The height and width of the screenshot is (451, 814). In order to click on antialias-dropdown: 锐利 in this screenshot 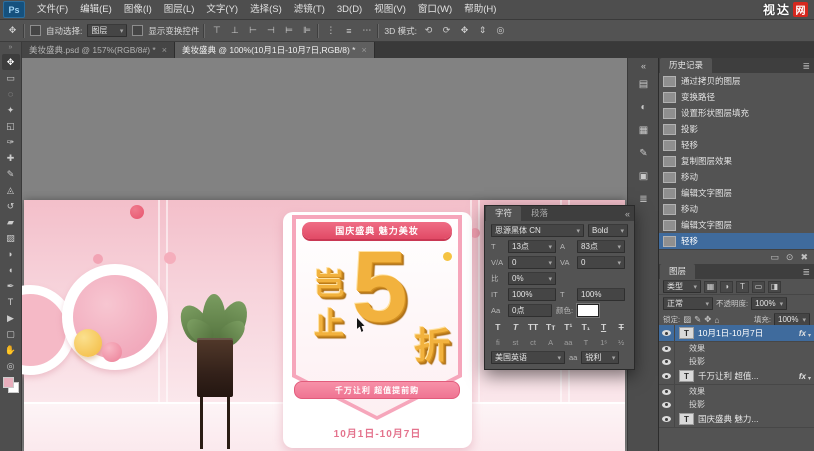, I will do `click(600, 357)`.